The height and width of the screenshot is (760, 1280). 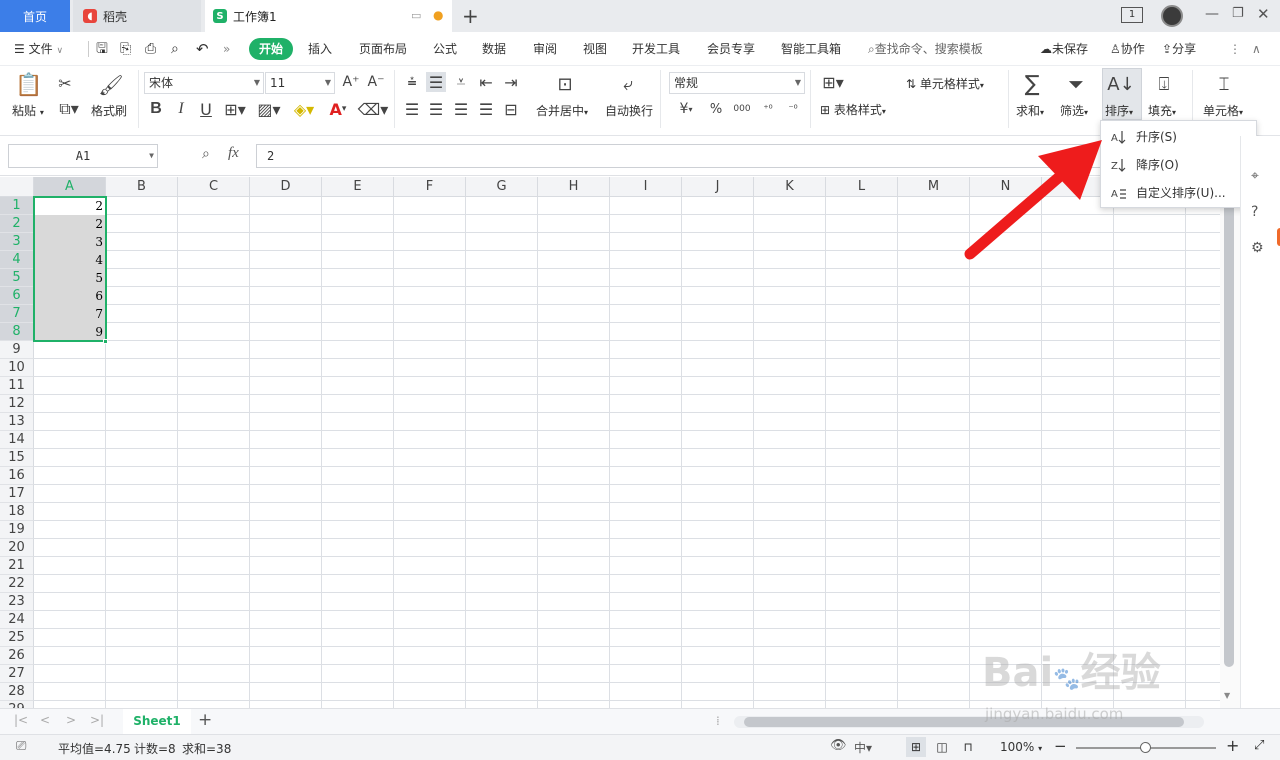 I want to click on tab-home: 首页, so click(x=35, y=16).